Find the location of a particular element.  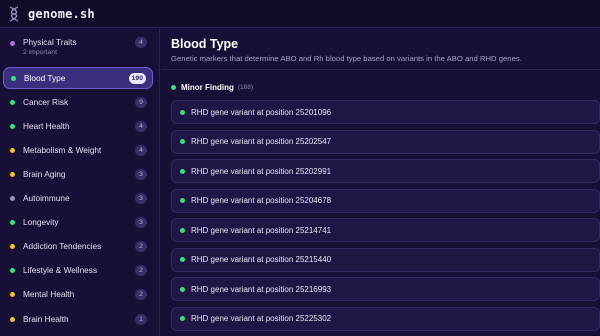

sidebar-item-label: Longevity is located at coordinates (41, 222).